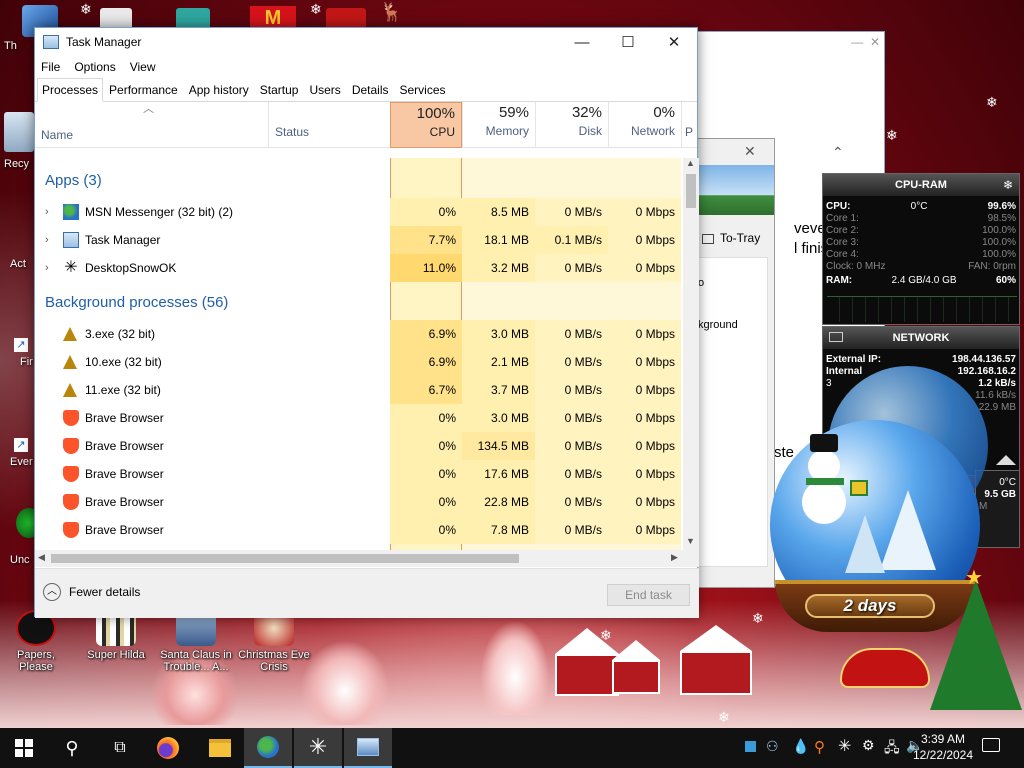 The width and height of the screenshot is (1024, 768). I want to click on column-header-power: P, so click(690, 125).